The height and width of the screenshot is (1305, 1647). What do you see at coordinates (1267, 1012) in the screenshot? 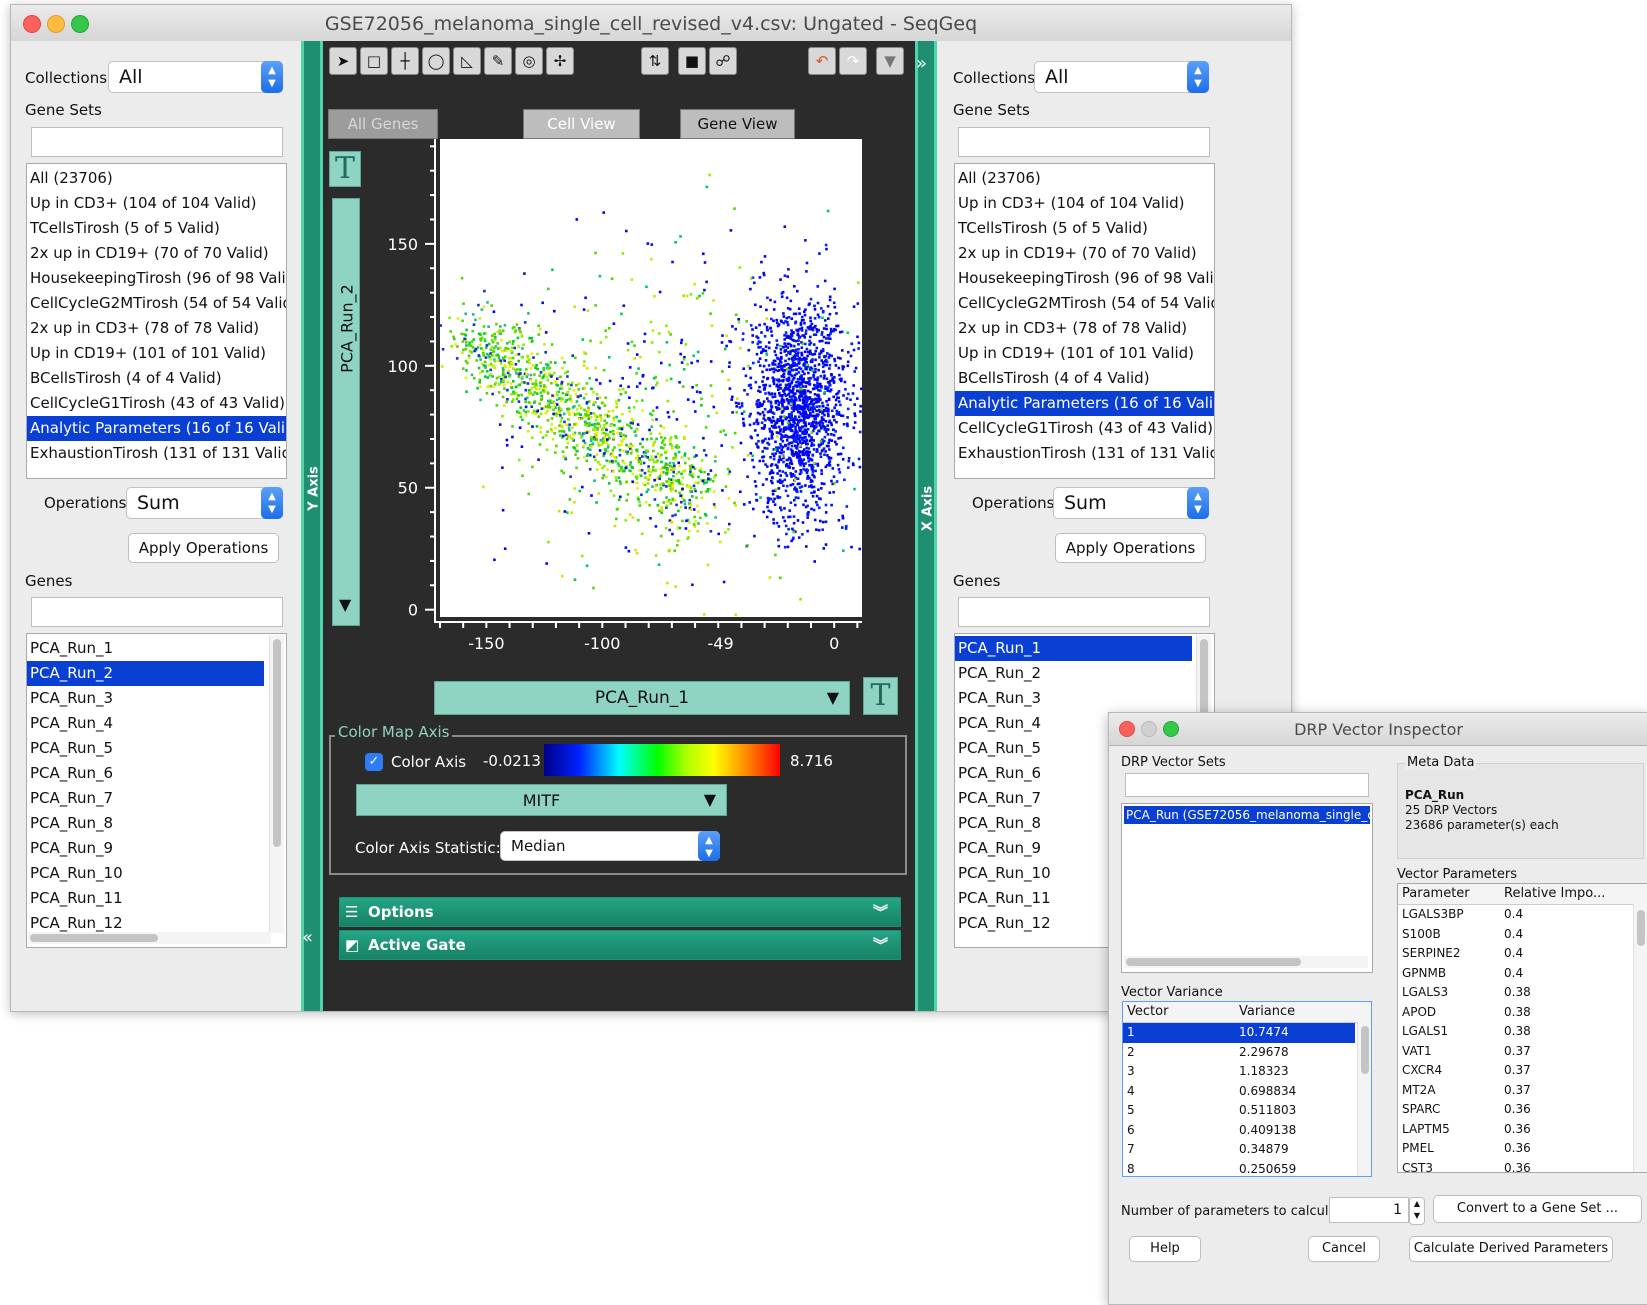
I see `variance-column-header: Variance` at bounding box center [1267, 1012].